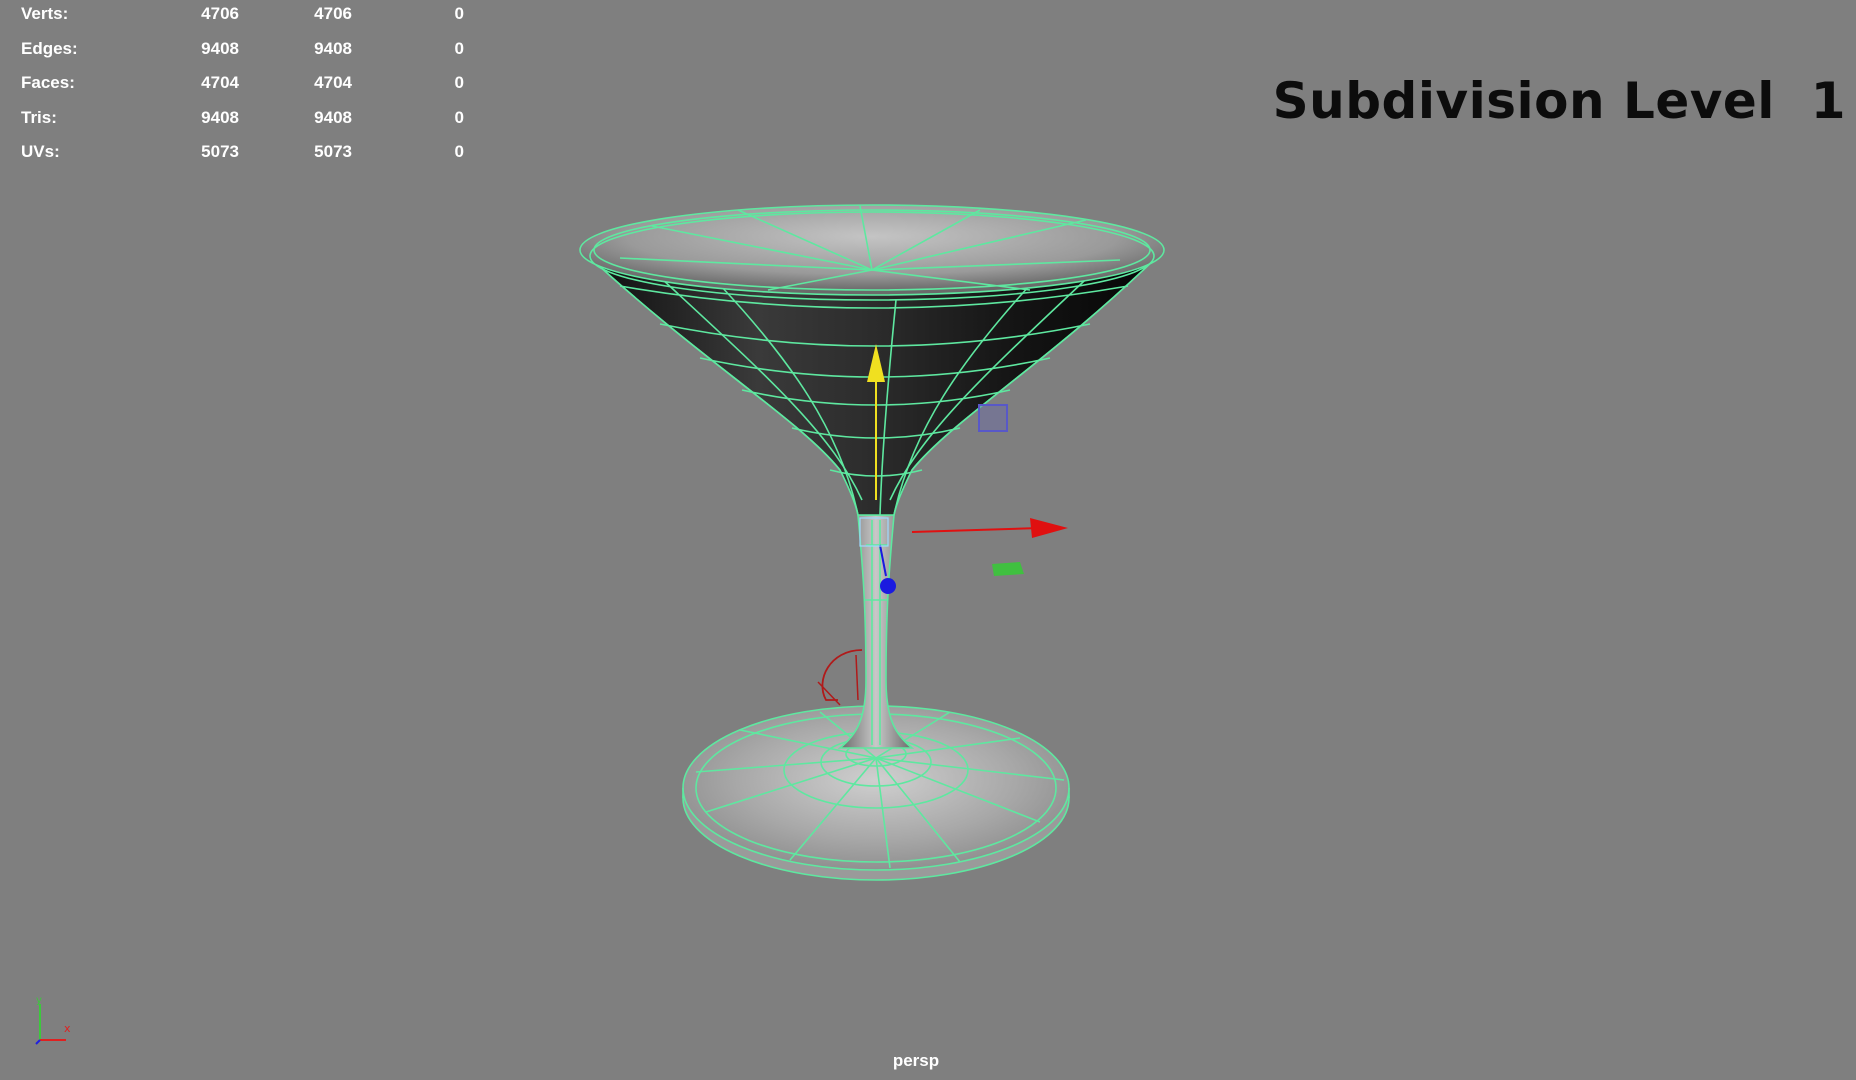  I want to click on hud-row-faces: Faces: 4704 4704 0, so click(242, 88).